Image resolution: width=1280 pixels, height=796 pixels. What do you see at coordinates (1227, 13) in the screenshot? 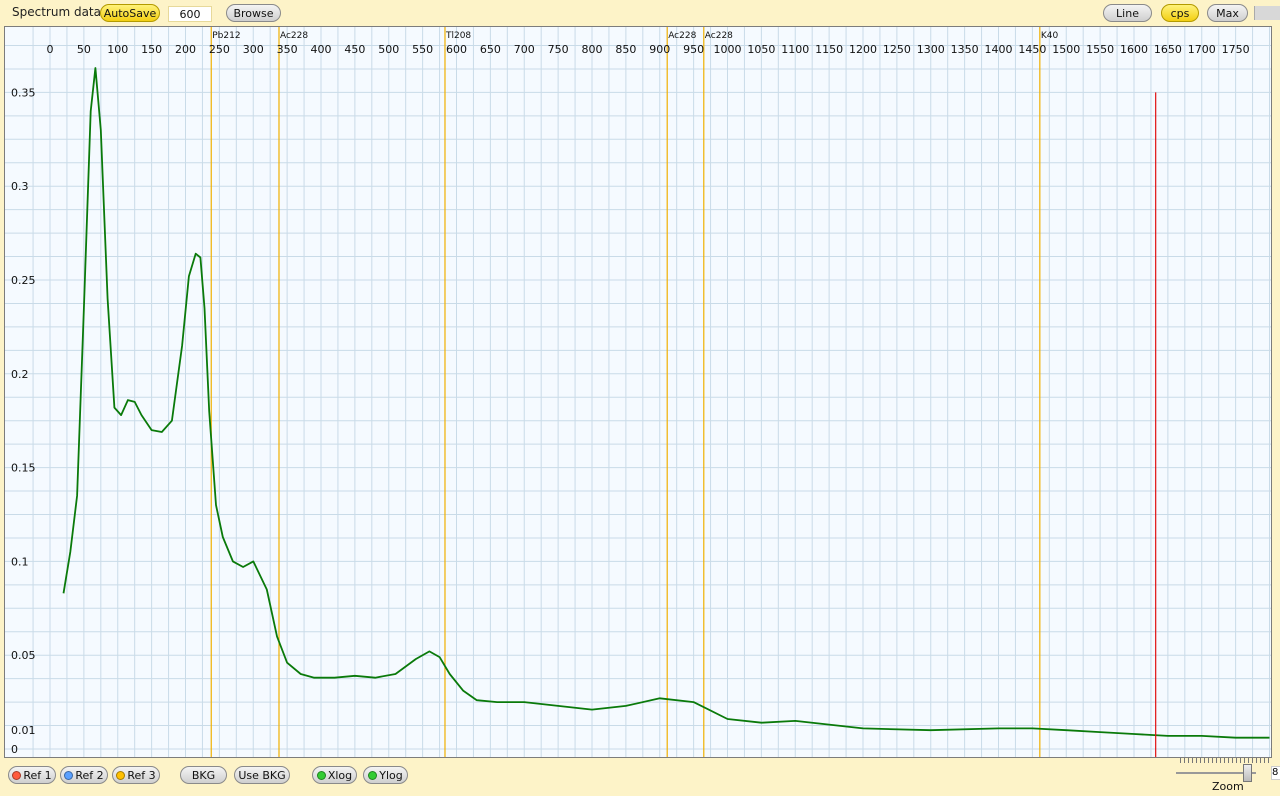
I see `max-button: Max` at bounding box center [1227, 13].